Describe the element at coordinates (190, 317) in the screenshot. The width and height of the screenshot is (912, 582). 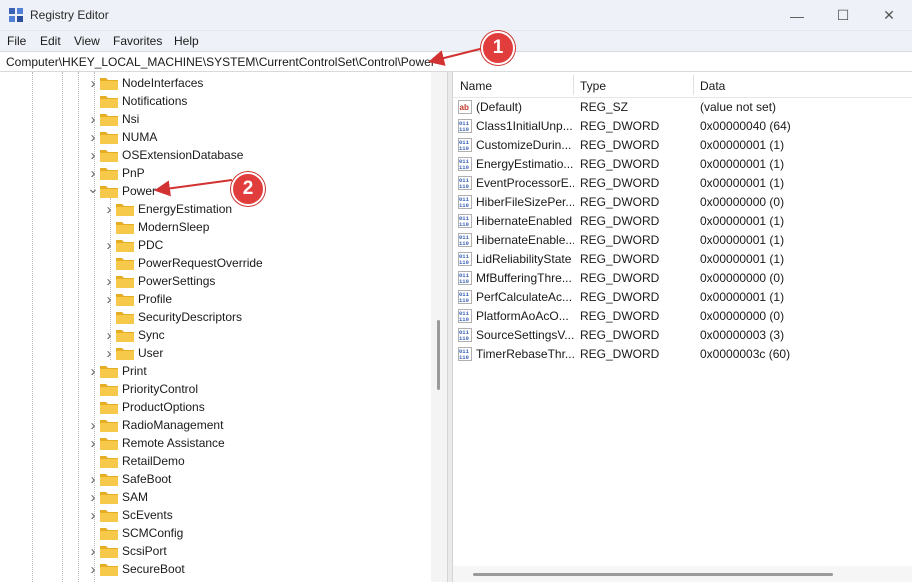
I see `tree-item-label: SecurityDescriptors` at that location.